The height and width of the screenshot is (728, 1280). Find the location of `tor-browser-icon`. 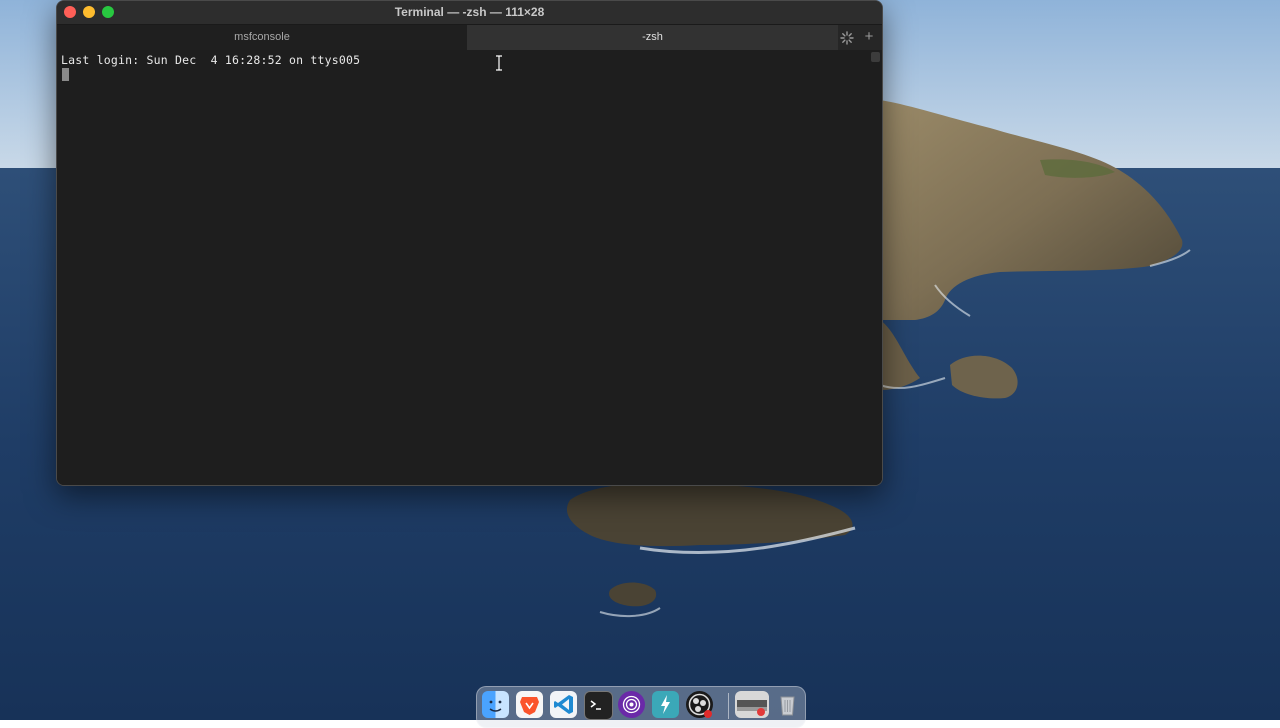

tor-browser-icon is located at coordinates (631, 704).